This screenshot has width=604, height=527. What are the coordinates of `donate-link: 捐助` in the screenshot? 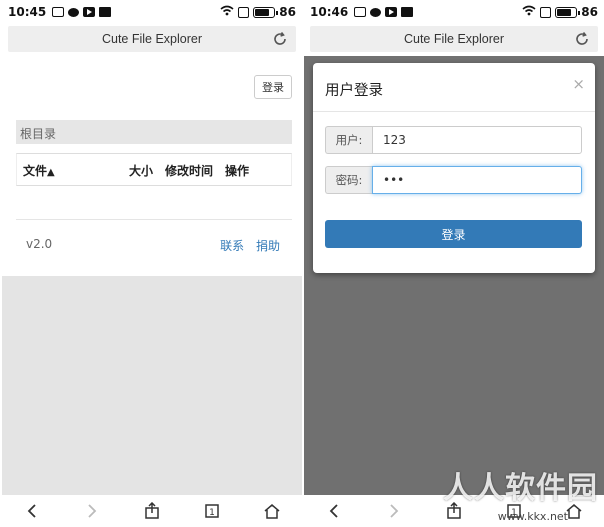 It's located at (268, 246).